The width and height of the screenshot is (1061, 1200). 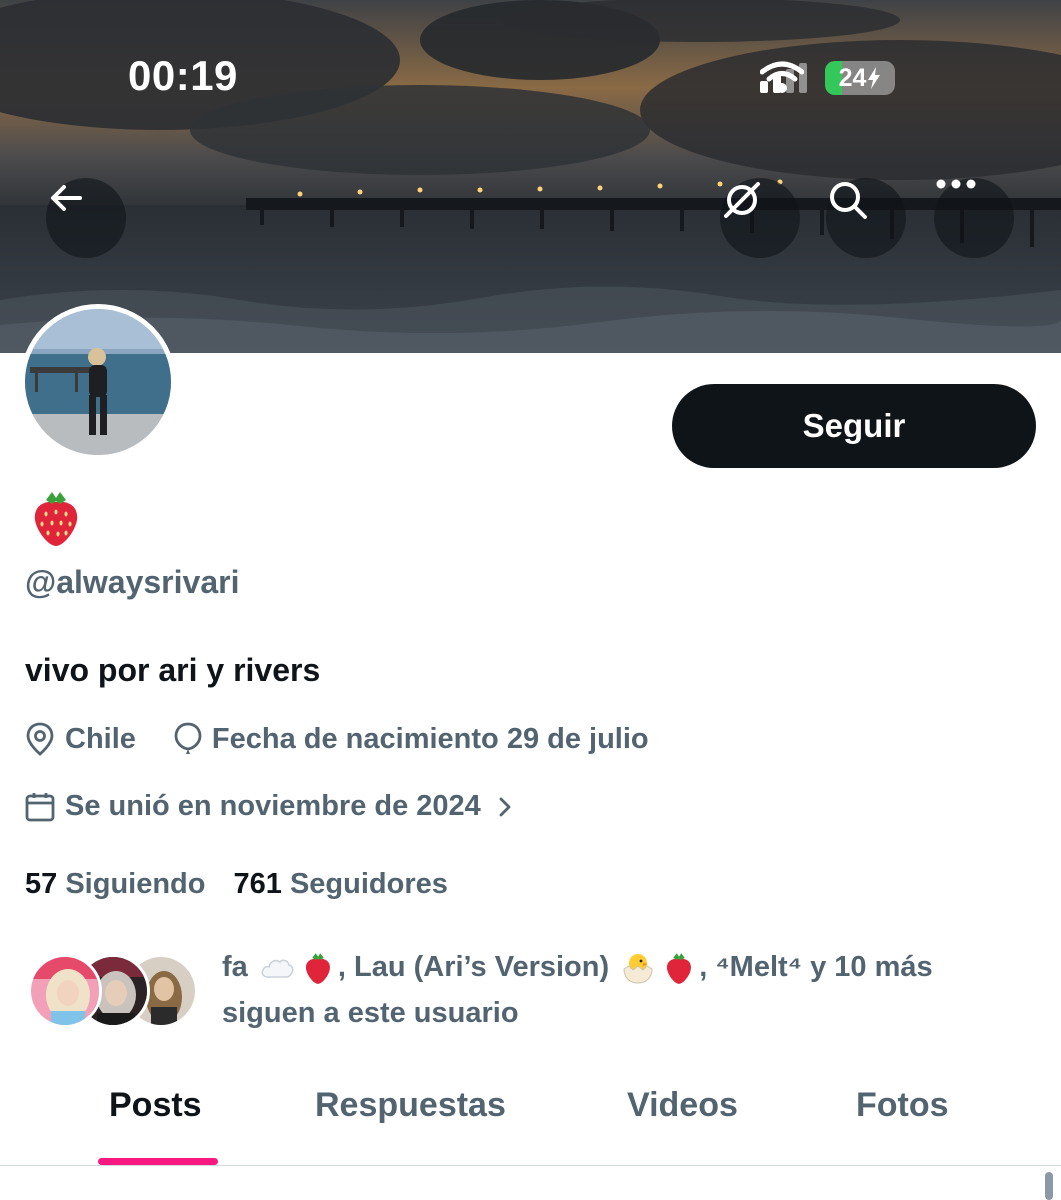 I want to click on followers-link: 761 Seguidores, so click(x=341, y=884).